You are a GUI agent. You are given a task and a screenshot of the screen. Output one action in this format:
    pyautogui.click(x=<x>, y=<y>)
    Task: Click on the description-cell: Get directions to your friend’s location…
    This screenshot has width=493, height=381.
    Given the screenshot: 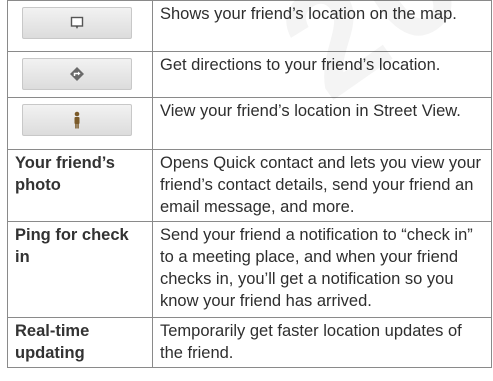 What is the action you would take?
    pyautogui.click(x=322, y=74)
    